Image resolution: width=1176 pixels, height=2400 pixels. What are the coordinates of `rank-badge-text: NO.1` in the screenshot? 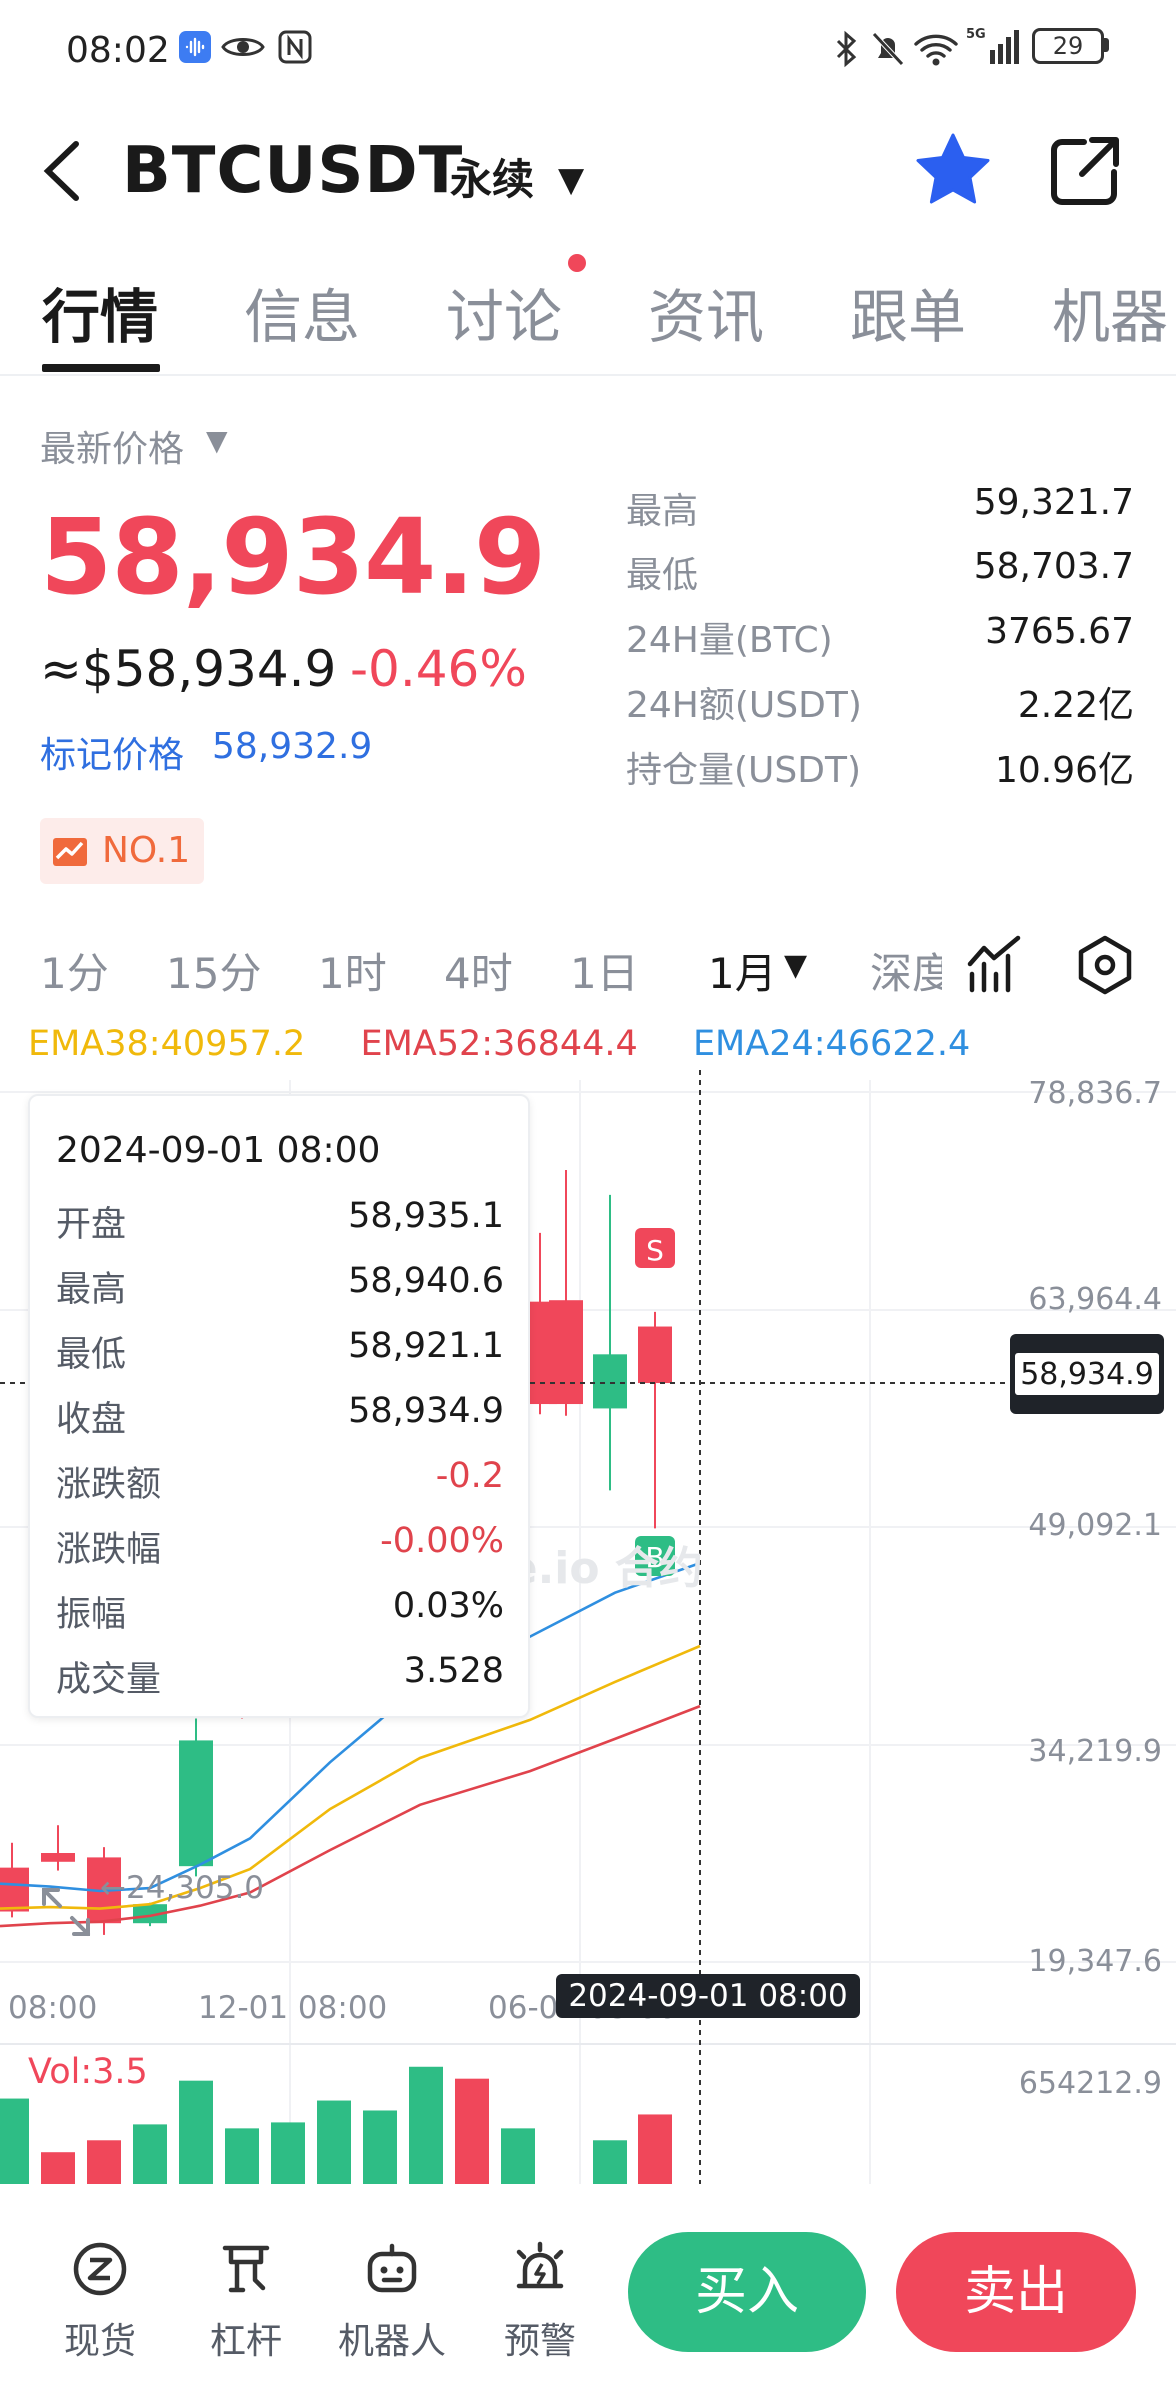 It's located at (146, 850).